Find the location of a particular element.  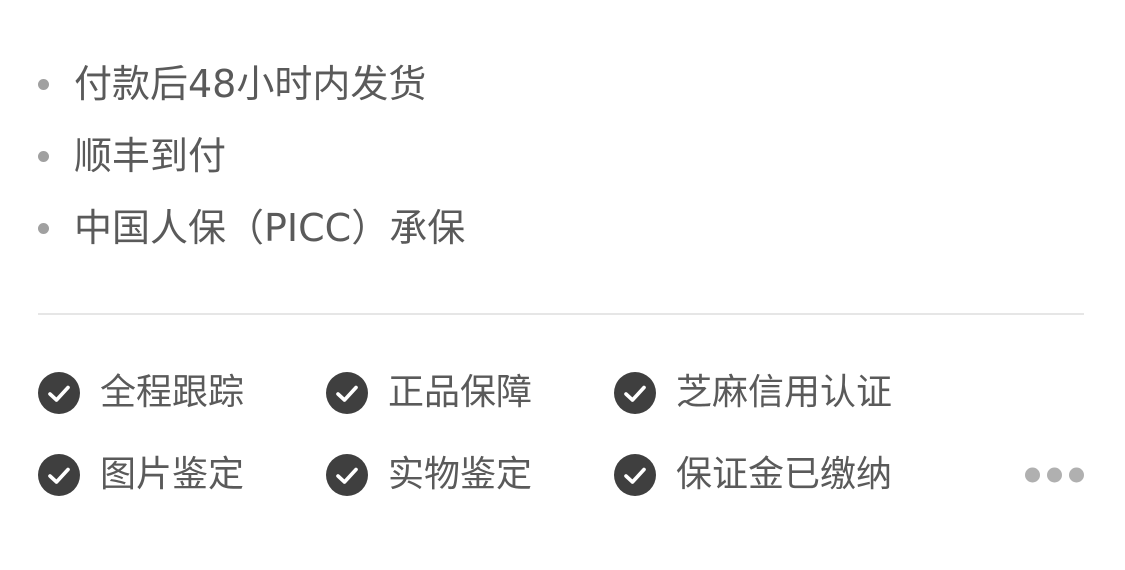

shipping-method-text: 顺丰到付 is located at coordinates (150, 156).